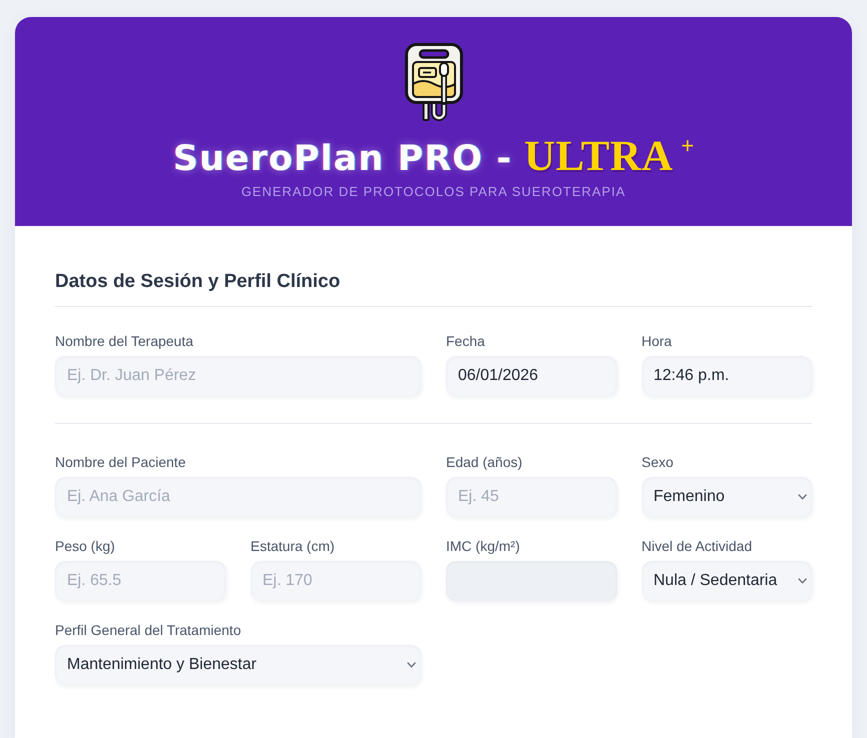  I want to click on field-label: Hora, so click(657, 341).